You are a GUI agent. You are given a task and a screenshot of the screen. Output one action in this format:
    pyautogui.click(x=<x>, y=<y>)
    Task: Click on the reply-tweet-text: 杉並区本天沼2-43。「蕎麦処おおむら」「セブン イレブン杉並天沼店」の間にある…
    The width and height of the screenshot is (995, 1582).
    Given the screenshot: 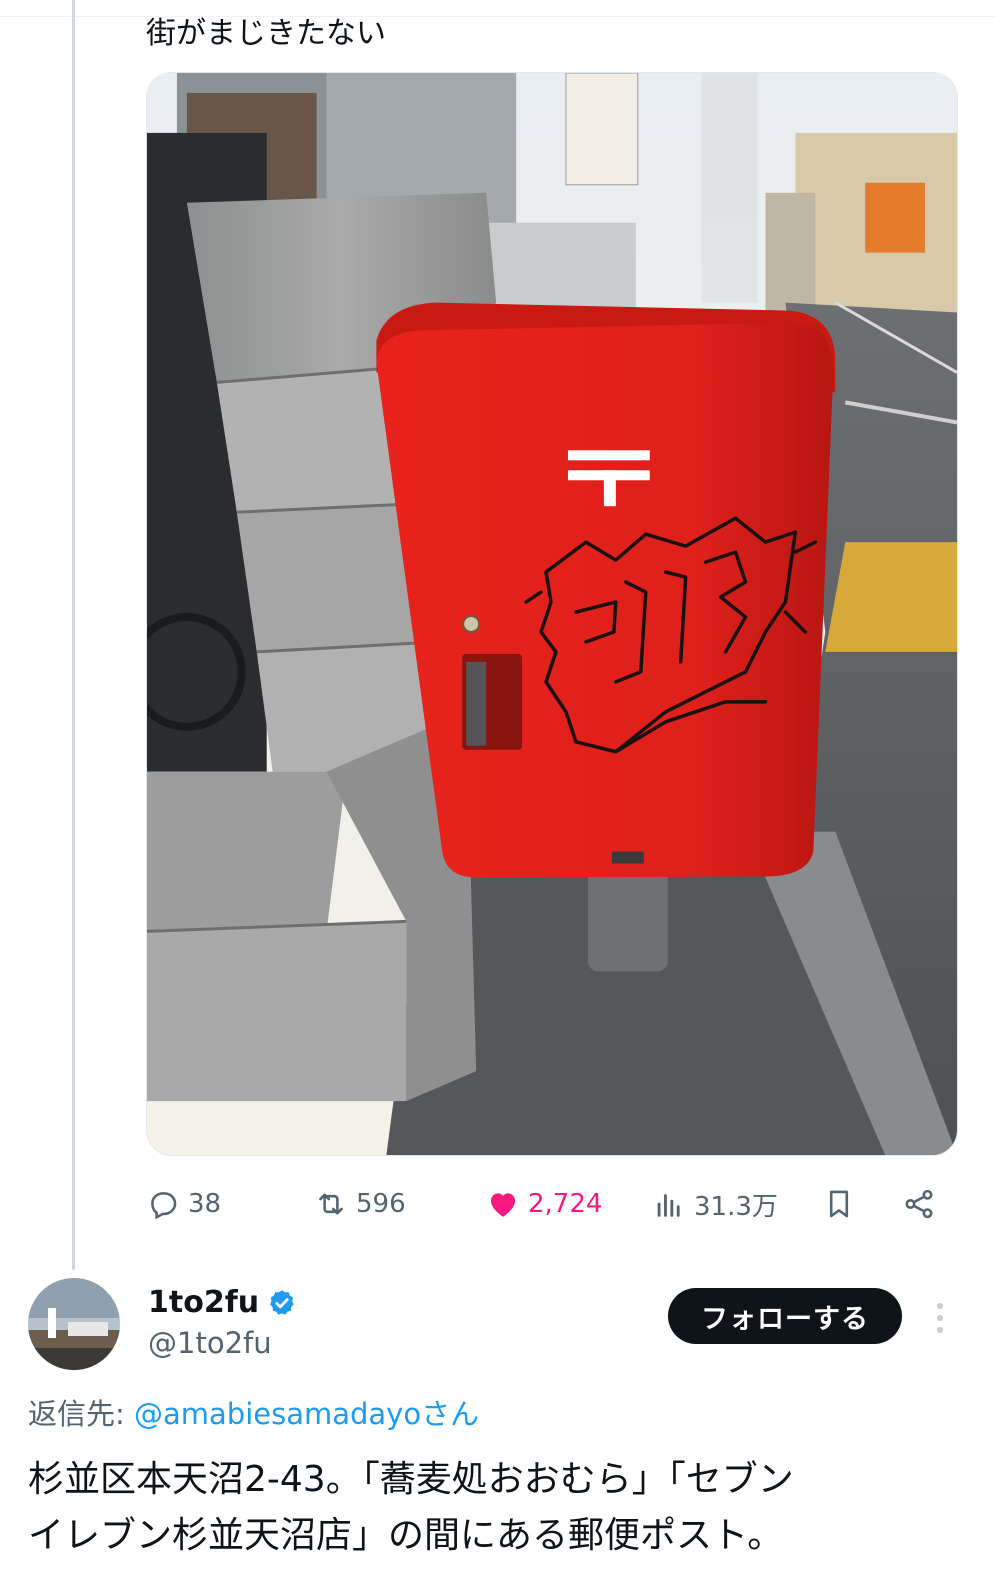 What is the action you would take?
    pyautogui.click(x=500, y=1508)
    